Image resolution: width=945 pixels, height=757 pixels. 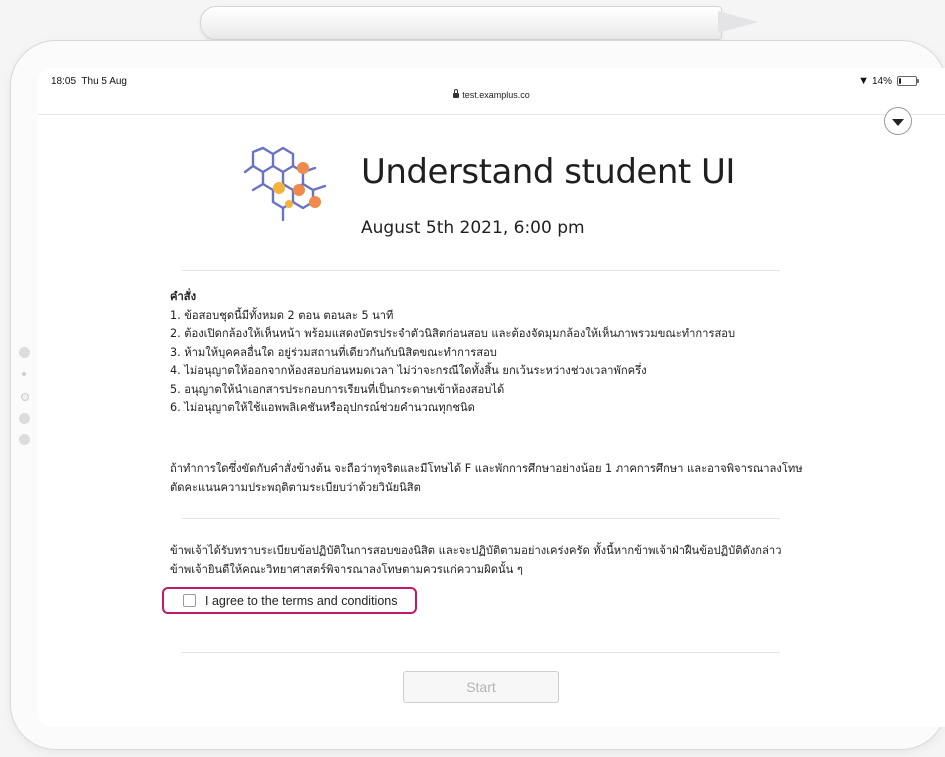 What do you see at coordinates (456, 93) in the screenshot?
I see `lock-icon` at bounding box center [456, 93].